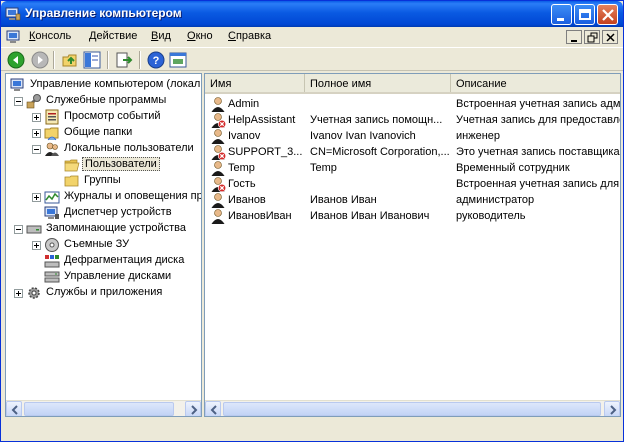 The width and height of the screenshot is (624, 442). What do you see at coordinates (118, 276) in the screenshot?
I see `tree-label: Управление дисками` at bounding box center [118, 276].